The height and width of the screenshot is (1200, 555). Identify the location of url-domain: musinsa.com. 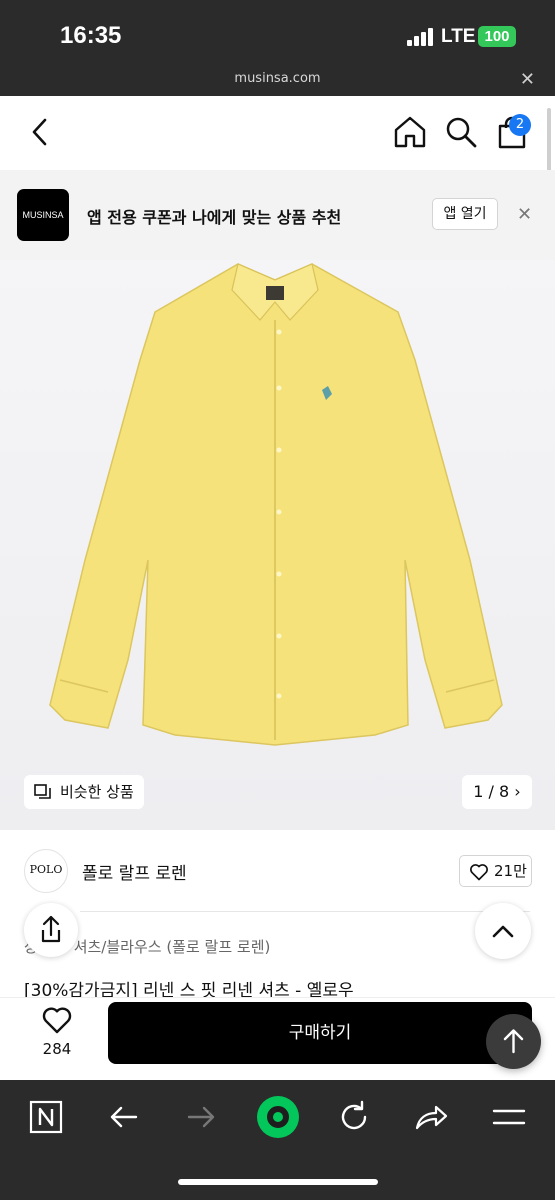
(277, 78).